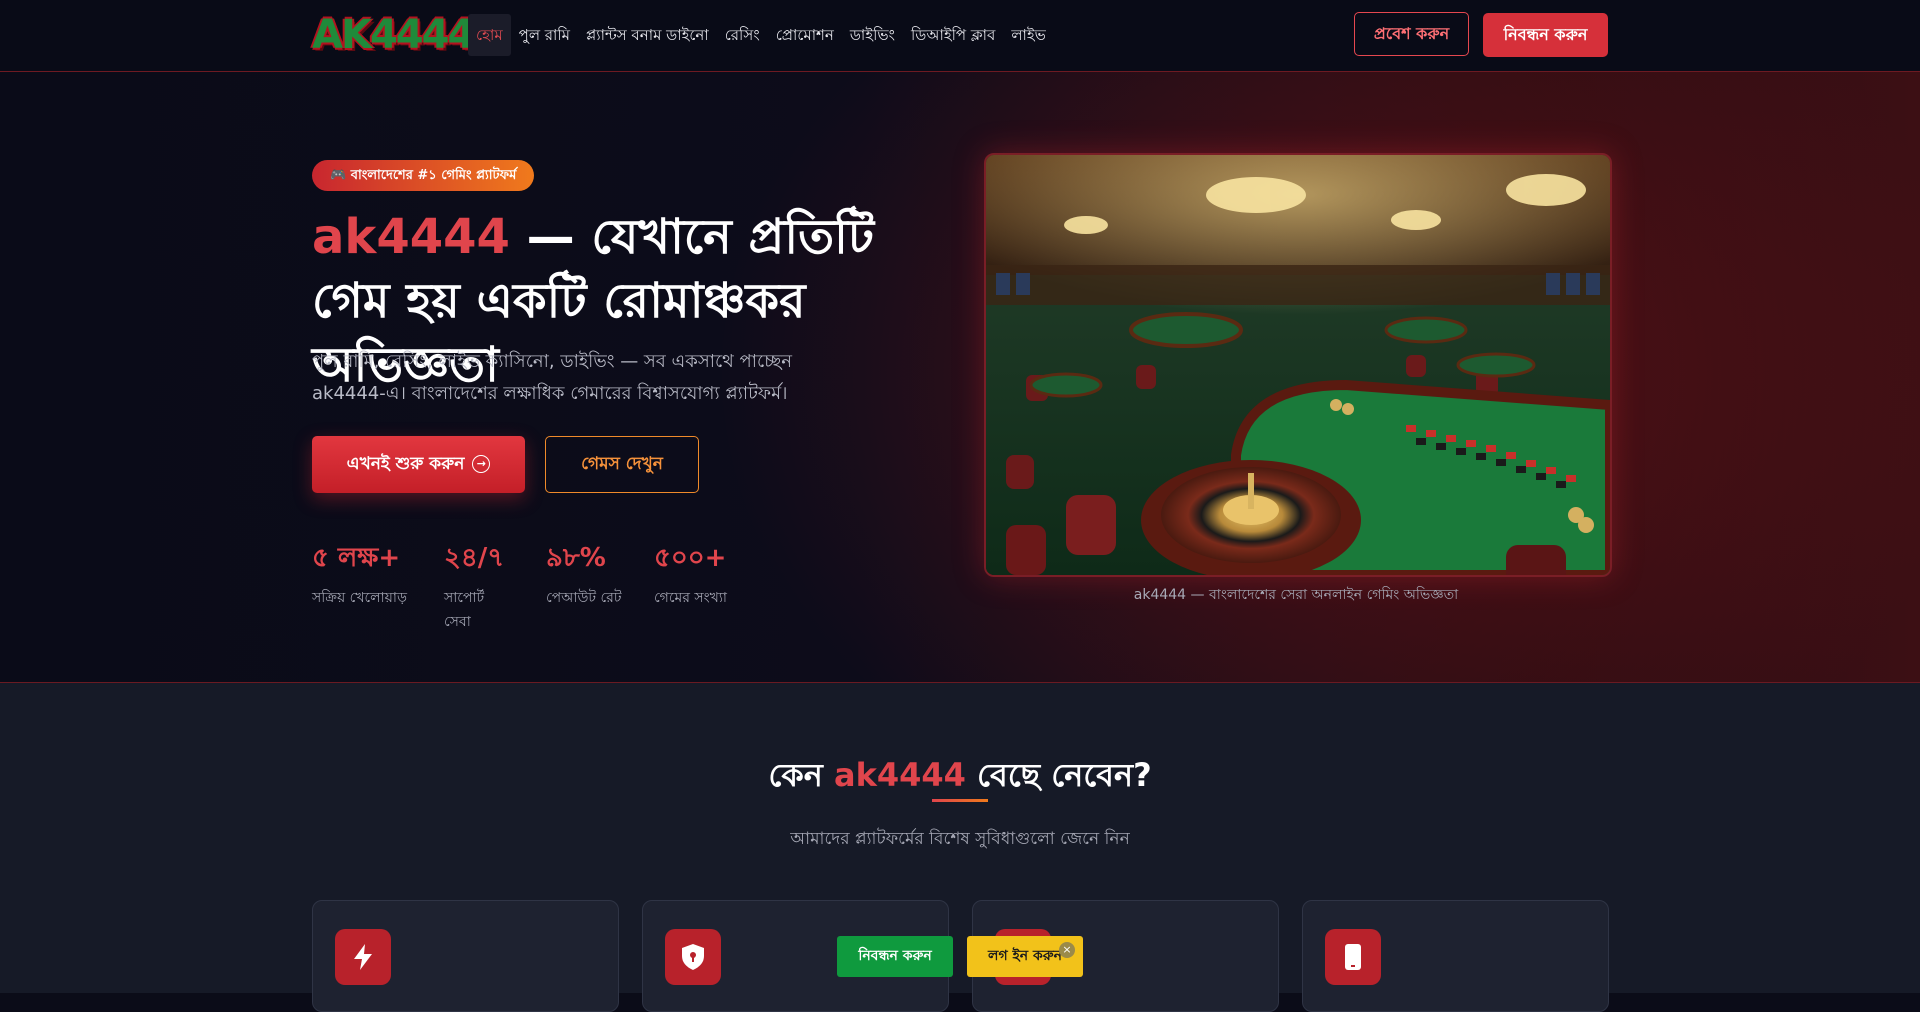 The image size is (1920, 1012). I want to click on stat-label: গেমের সংখ্যা, so click(690, 598).